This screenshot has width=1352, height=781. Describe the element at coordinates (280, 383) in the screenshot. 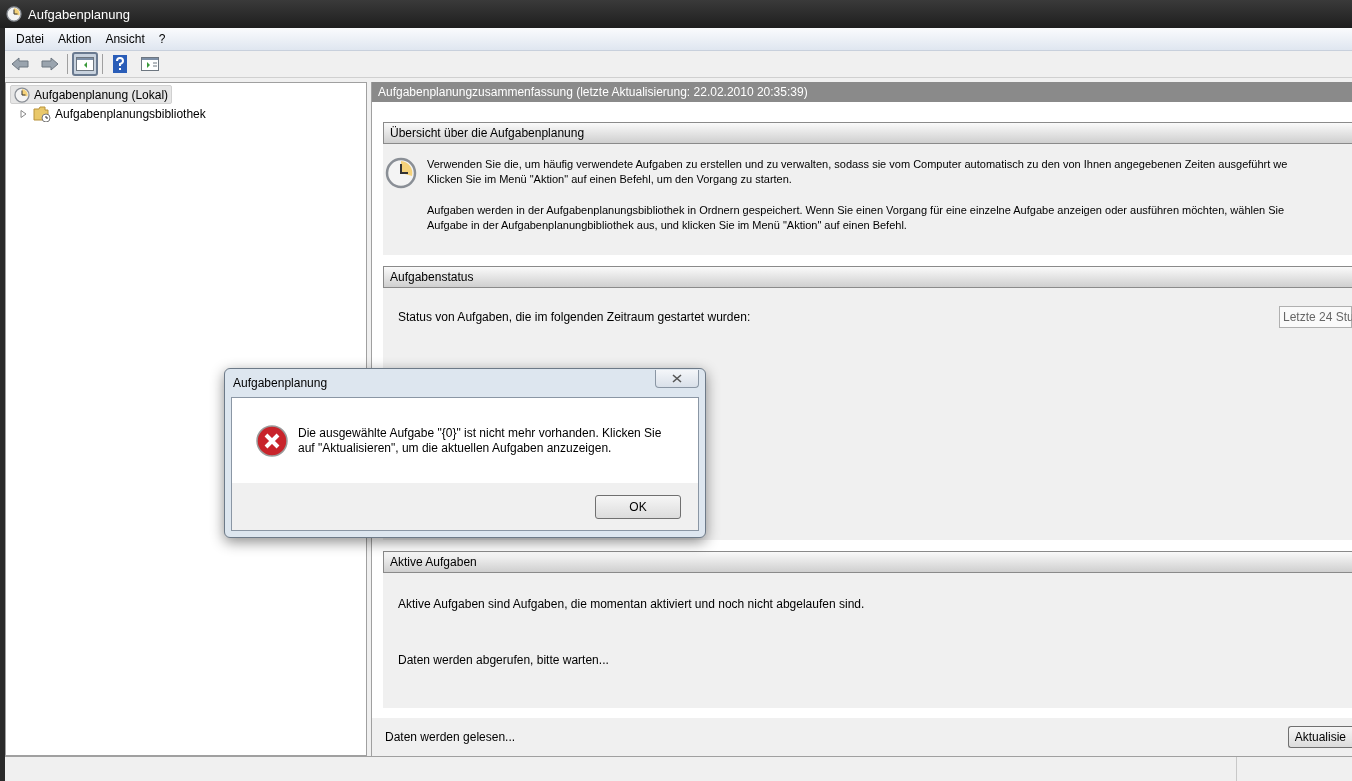

I see `dialog-title: Aufgabenplanung` at that location.